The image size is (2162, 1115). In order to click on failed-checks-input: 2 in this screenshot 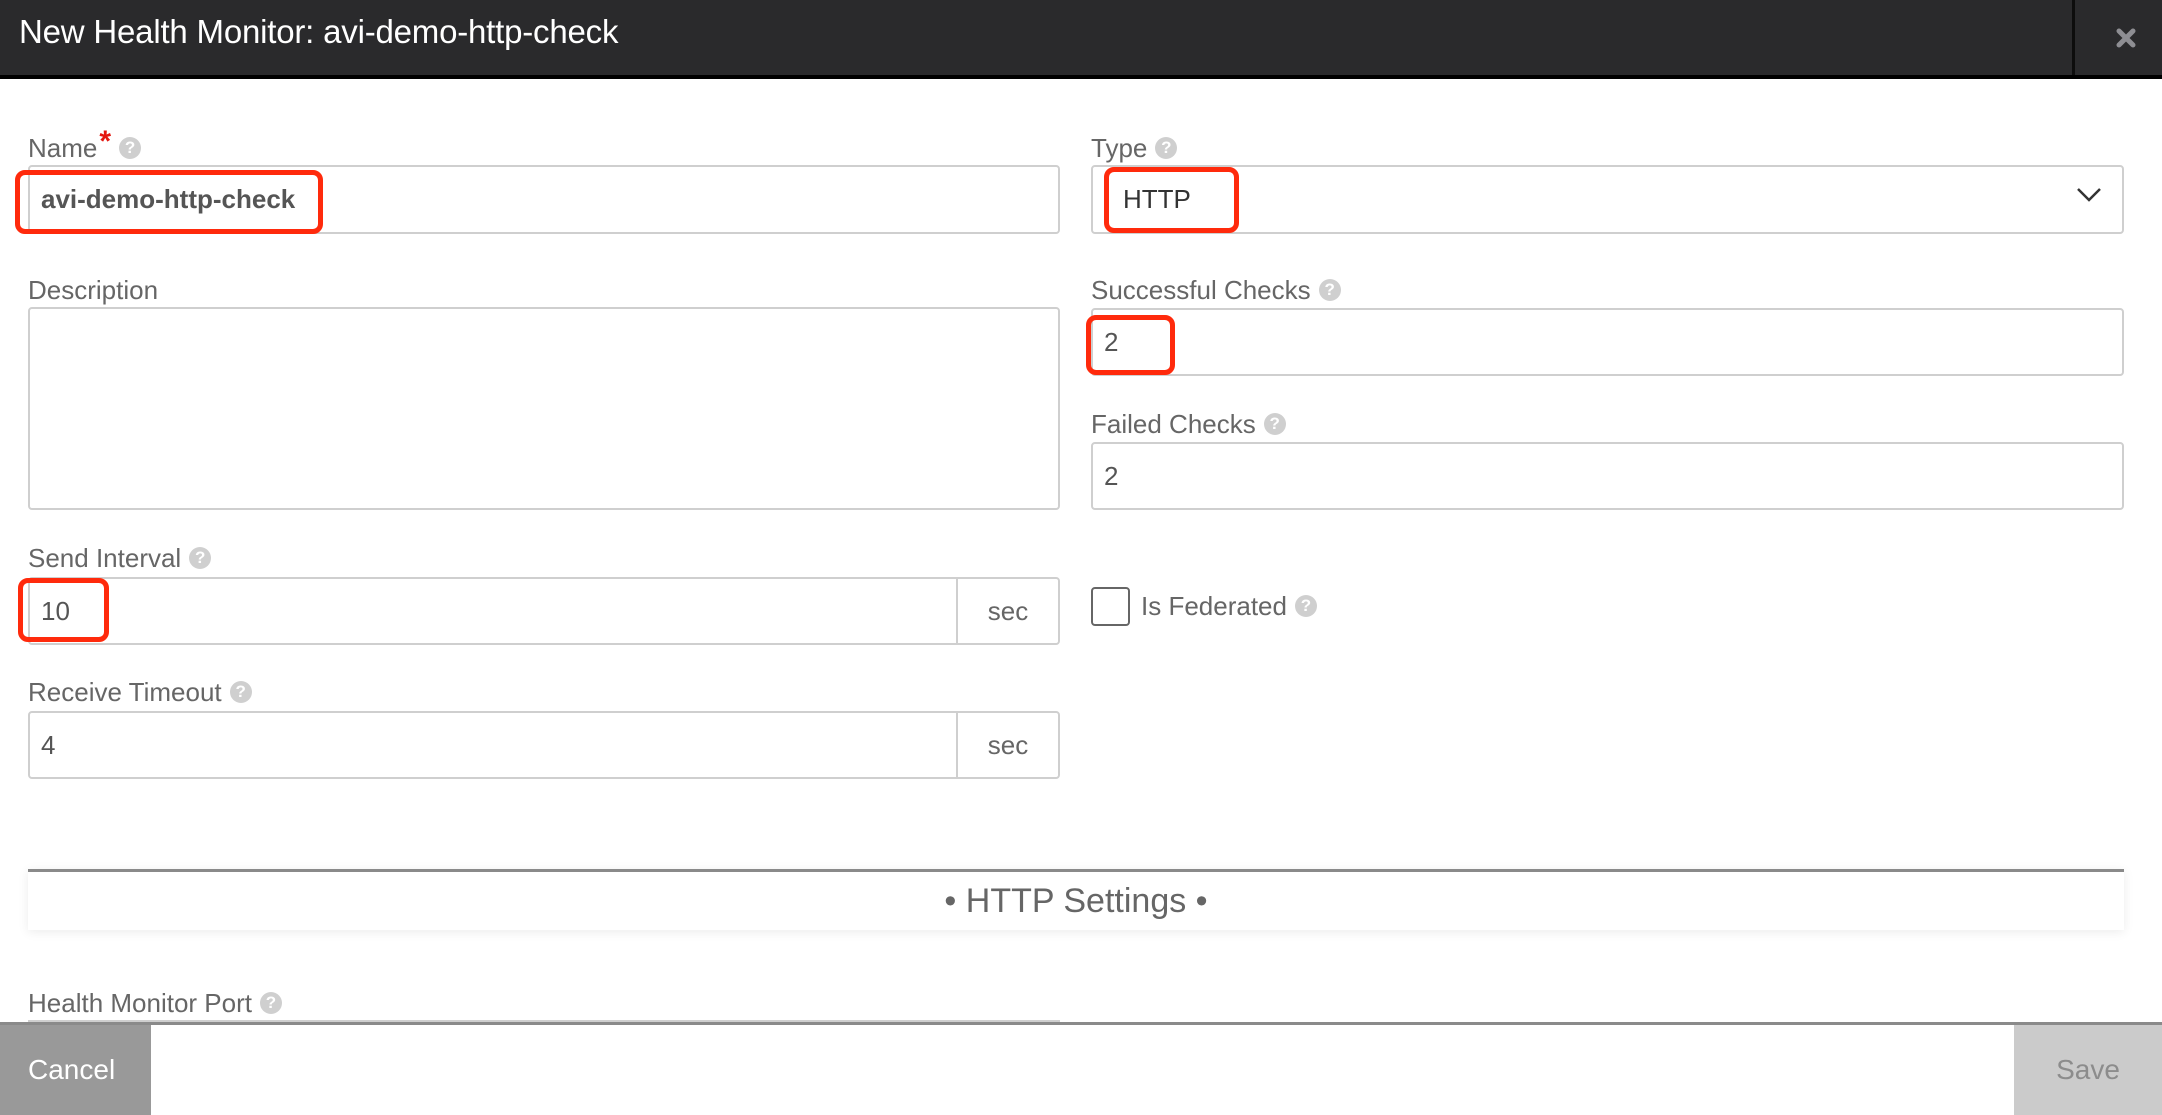, I will do `click(1607, 476)`.